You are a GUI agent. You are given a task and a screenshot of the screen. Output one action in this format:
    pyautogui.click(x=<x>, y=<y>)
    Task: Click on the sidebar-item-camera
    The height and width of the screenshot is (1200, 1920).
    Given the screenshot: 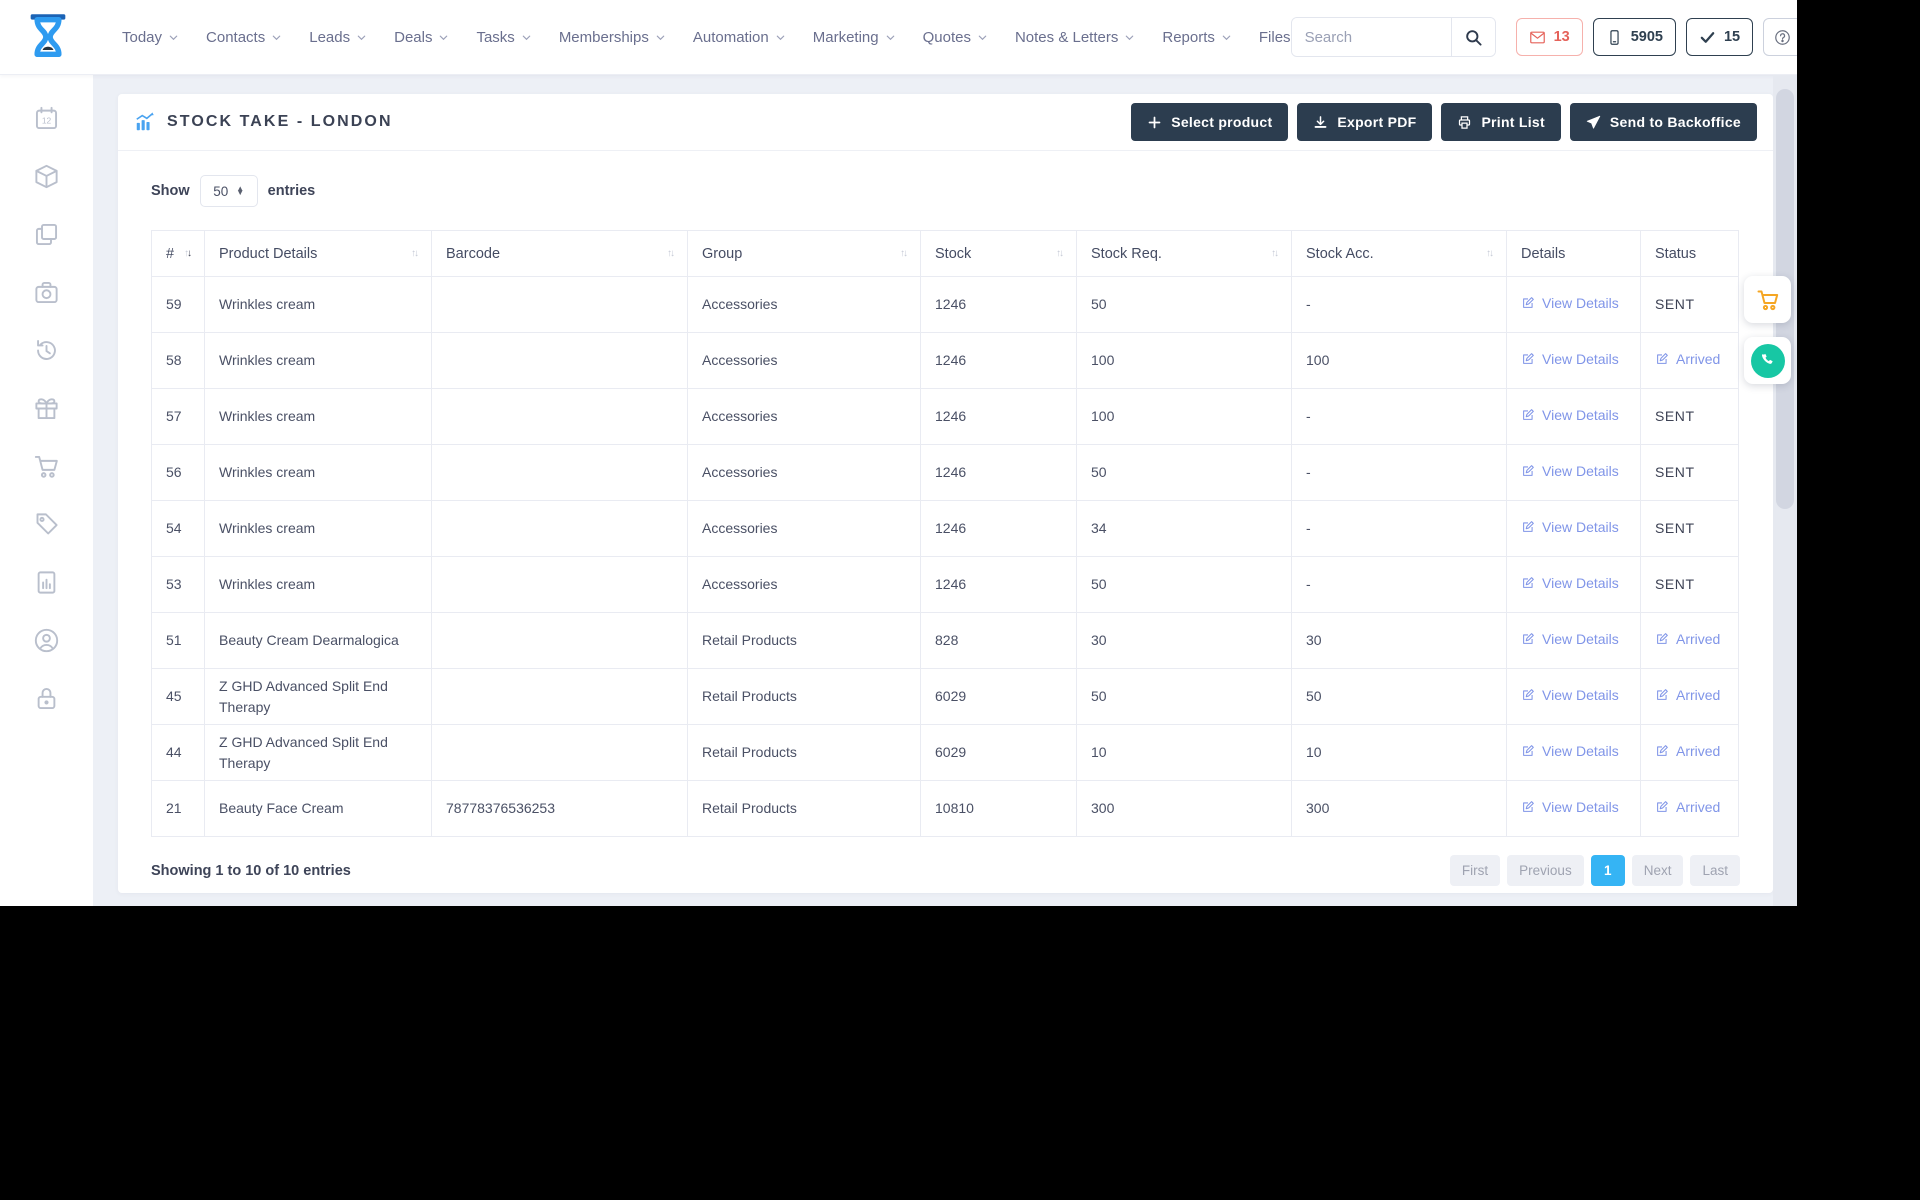 What is the action you would take?
    pyautogui.click(x=47, y=292)
    